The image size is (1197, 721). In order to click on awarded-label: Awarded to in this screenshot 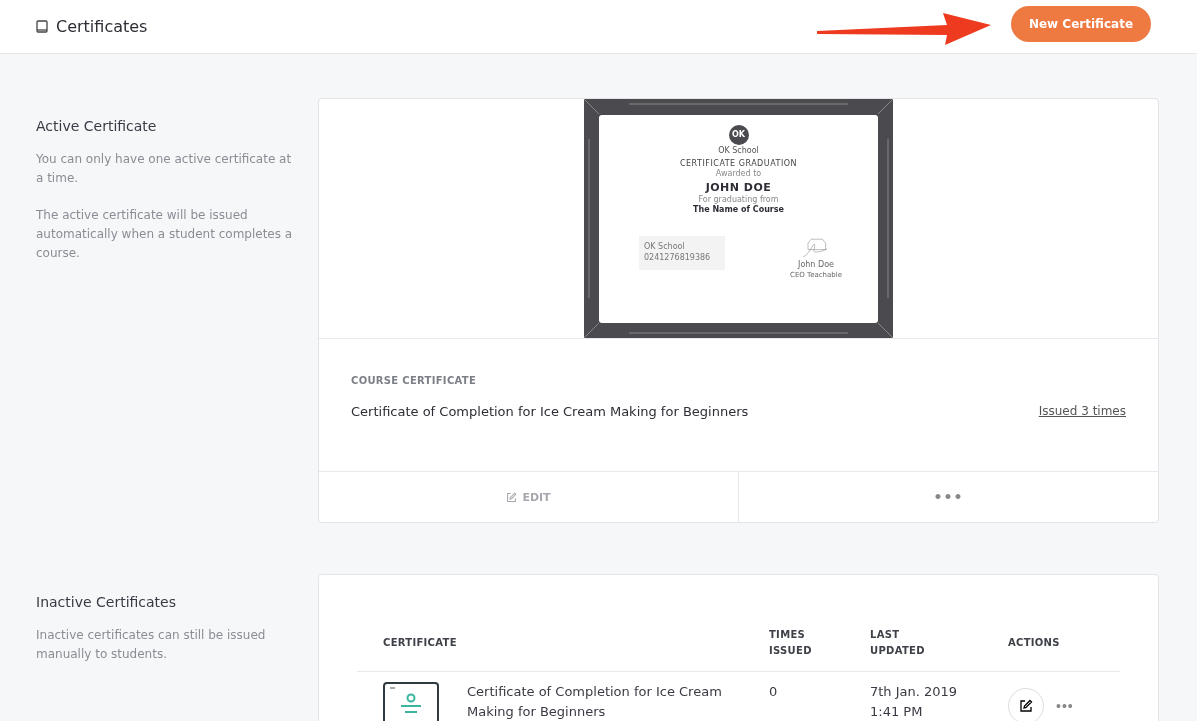, I will do `click(738, 173)`.